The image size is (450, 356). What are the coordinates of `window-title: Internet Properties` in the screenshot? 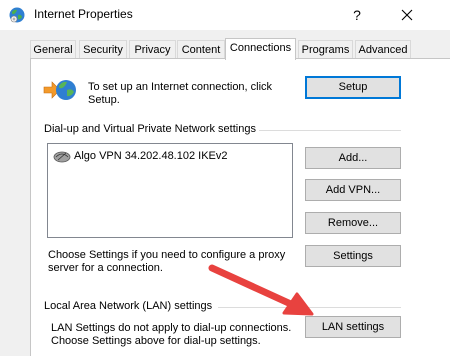 It's located at (83, 14).